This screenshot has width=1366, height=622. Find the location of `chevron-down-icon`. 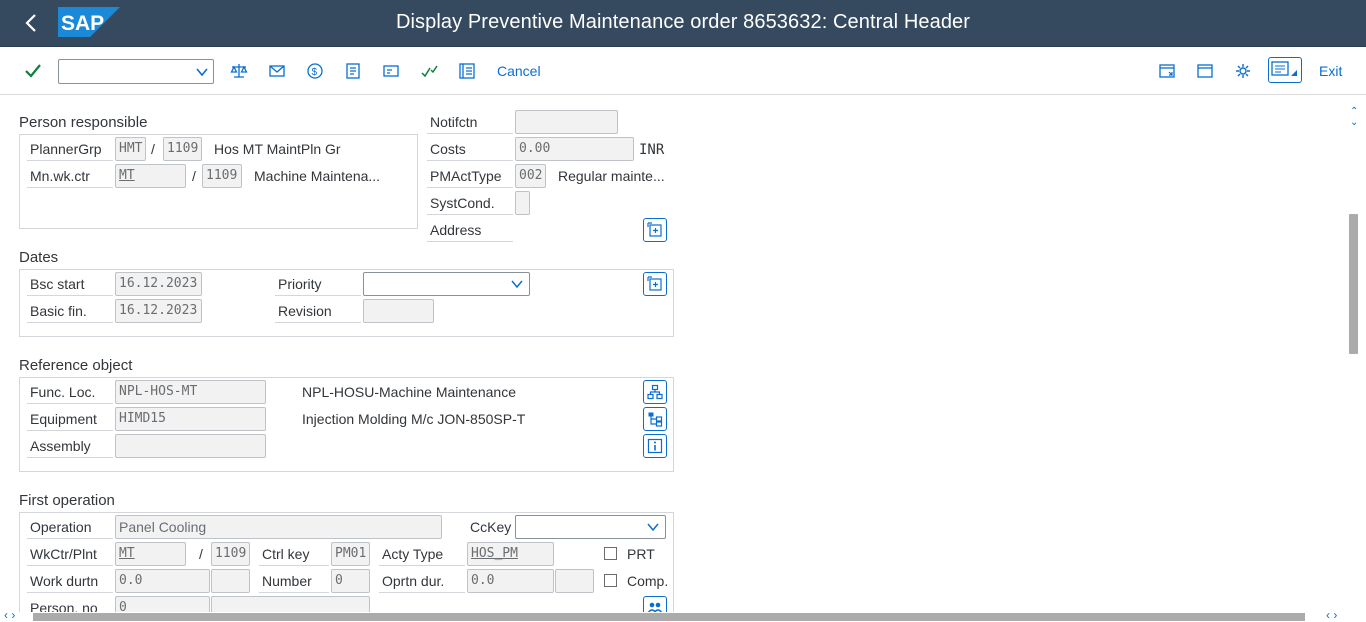

chevron-down-icon is located at coordinates (202, 72).